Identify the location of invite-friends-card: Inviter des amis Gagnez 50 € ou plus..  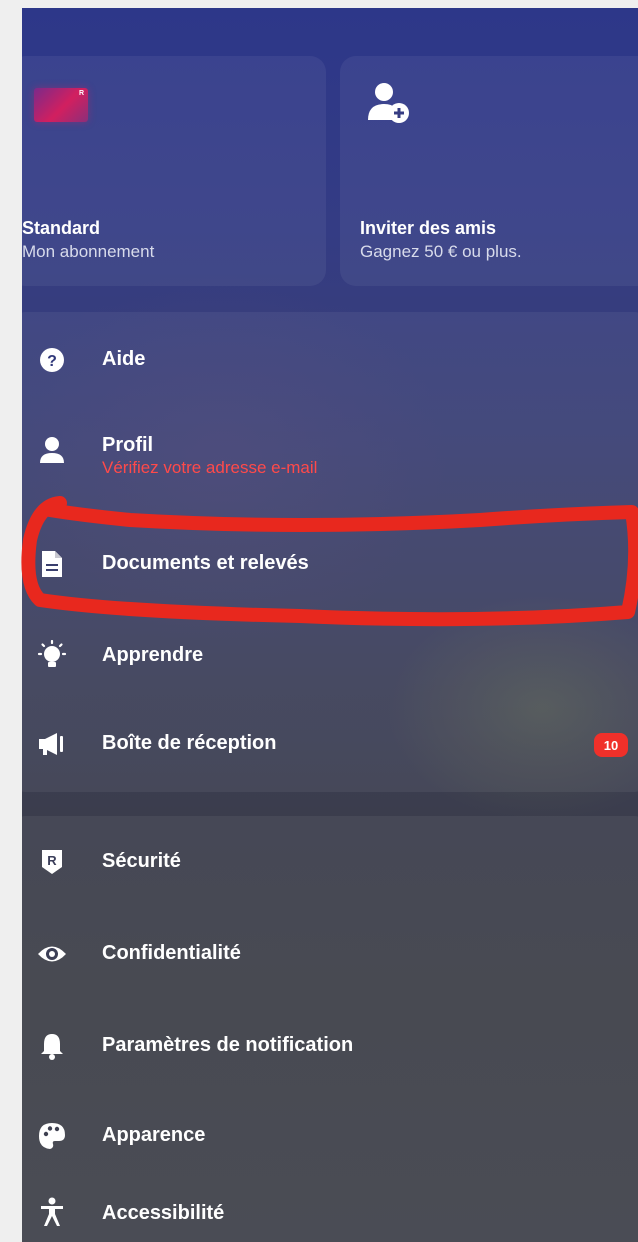
(489, 171).